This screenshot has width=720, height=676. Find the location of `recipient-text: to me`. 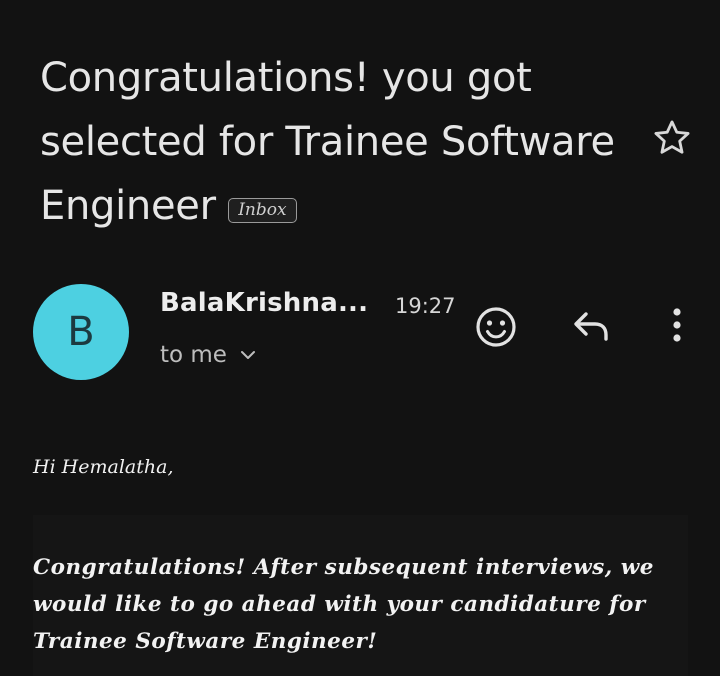

recipient-text: to me is located at coordinates (193, 355).